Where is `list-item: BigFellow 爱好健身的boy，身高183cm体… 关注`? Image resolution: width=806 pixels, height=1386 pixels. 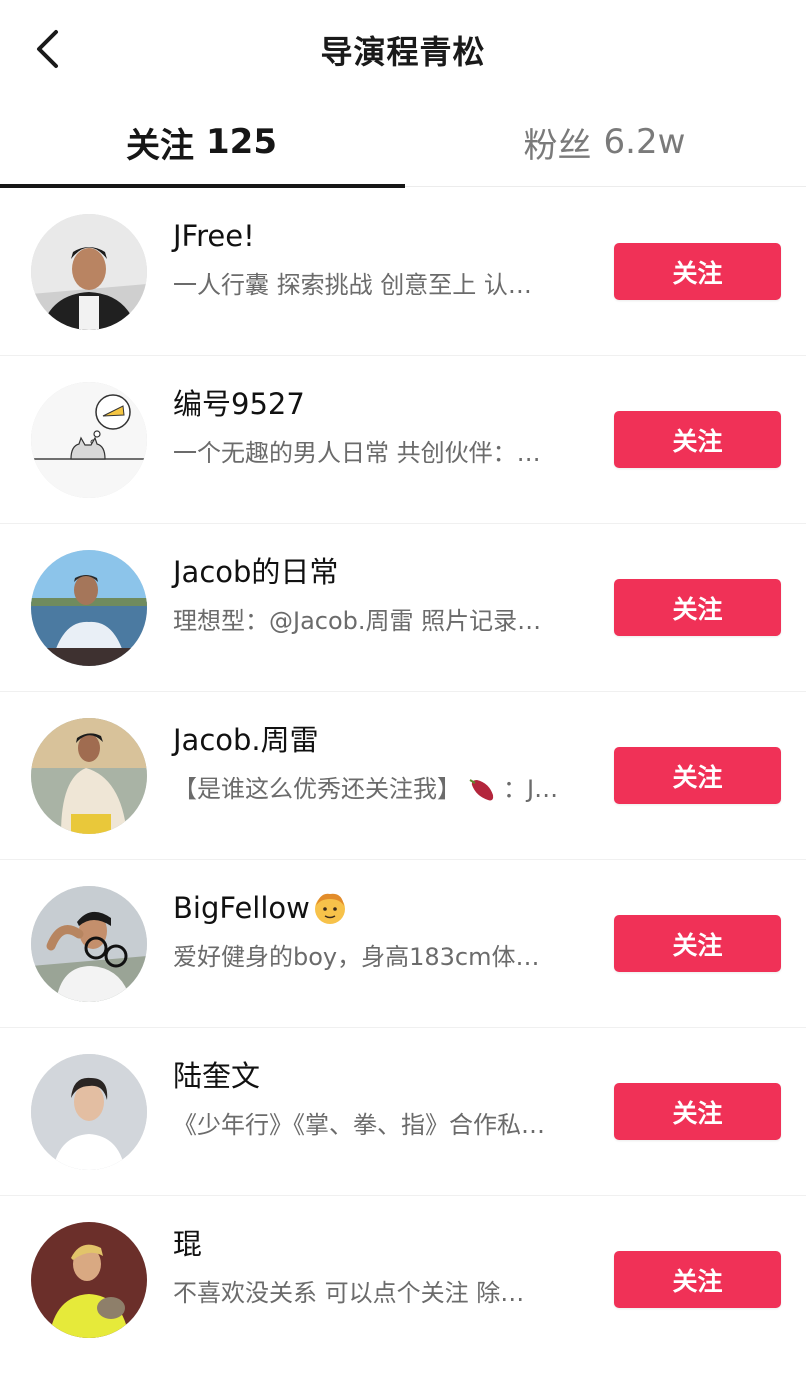
list-item: BigFellow 爱好健身的boy，身高183cm体… 关注 is located at coordinates (403, 944).